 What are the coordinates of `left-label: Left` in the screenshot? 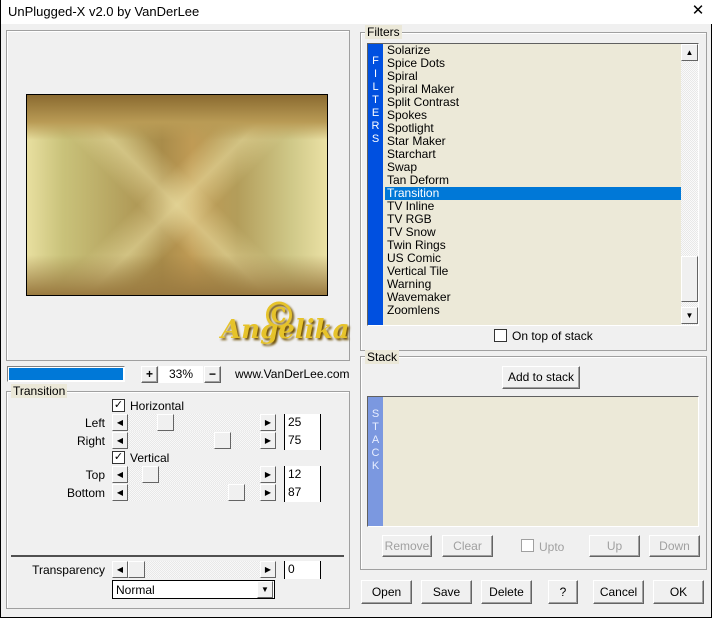 It's located at (94, 423).